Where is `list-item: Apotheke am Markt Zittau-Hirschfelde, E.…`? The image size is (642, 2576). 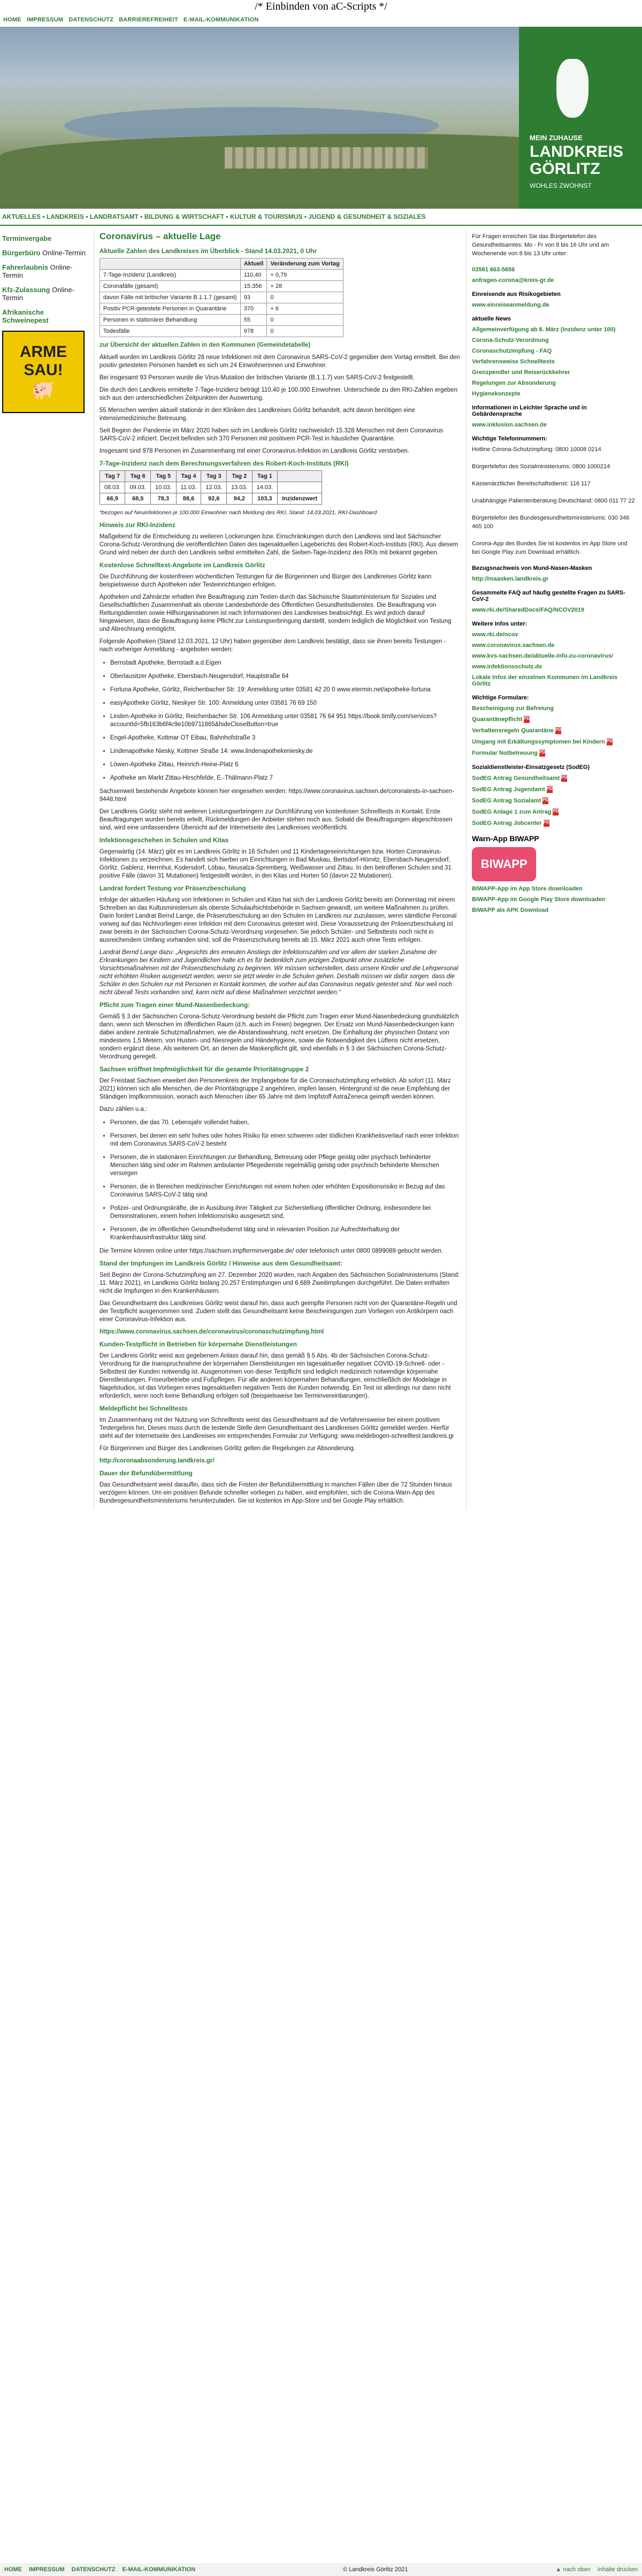
list-item: Apotheke am Markt Zittau-Hirschfelde, E.… is located at coordinates (285, 778).